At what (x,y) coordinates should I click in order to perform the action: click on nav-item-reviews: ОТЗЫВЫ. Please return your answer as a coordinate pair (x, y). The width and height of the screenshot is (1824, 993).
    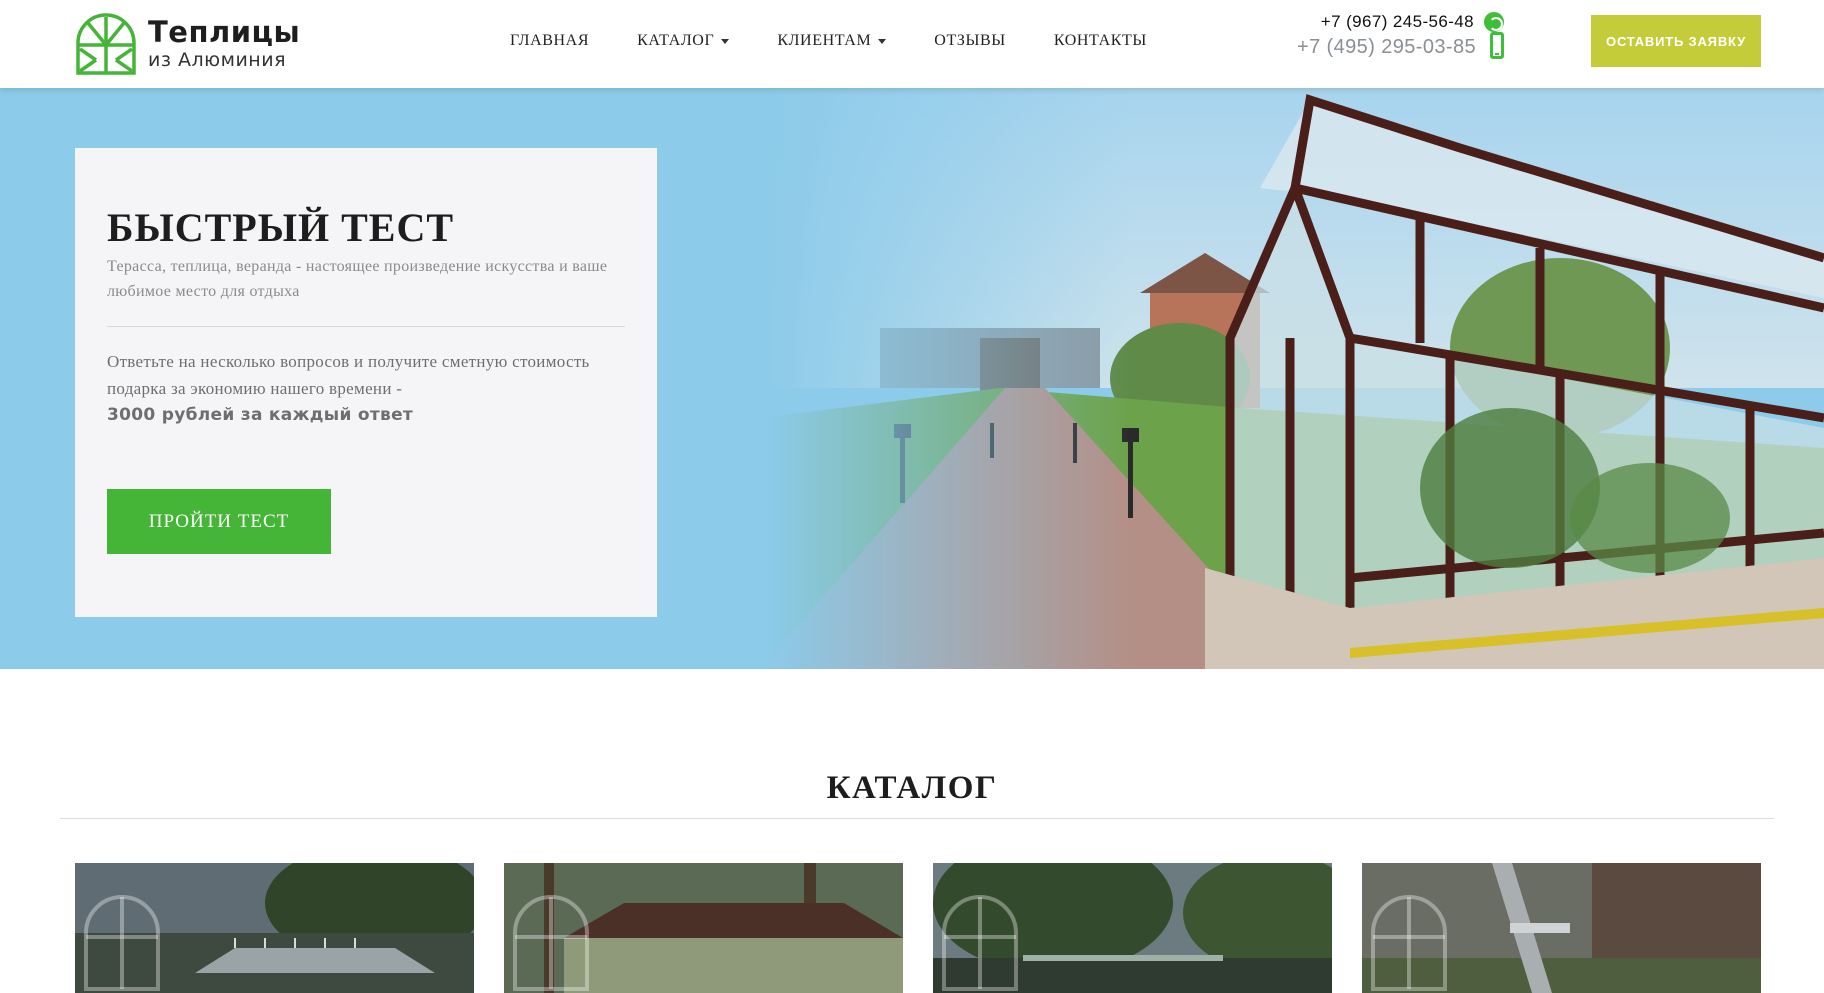
    Looking at the image, I should click on (970, 41).